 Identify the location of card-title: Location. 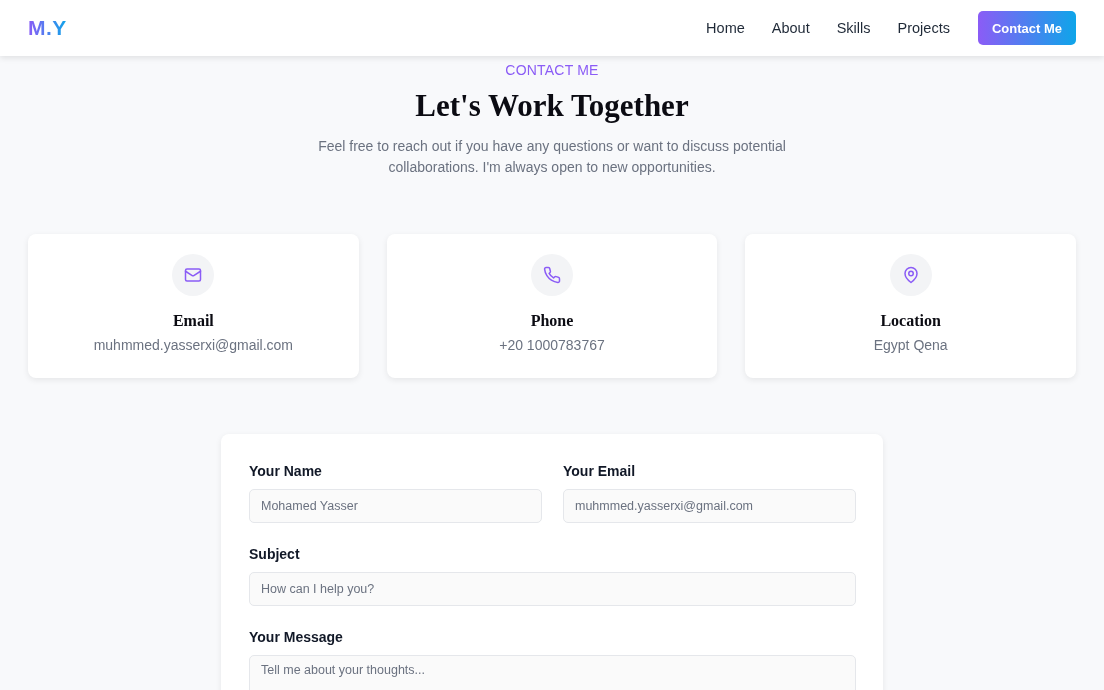
(910, 321).